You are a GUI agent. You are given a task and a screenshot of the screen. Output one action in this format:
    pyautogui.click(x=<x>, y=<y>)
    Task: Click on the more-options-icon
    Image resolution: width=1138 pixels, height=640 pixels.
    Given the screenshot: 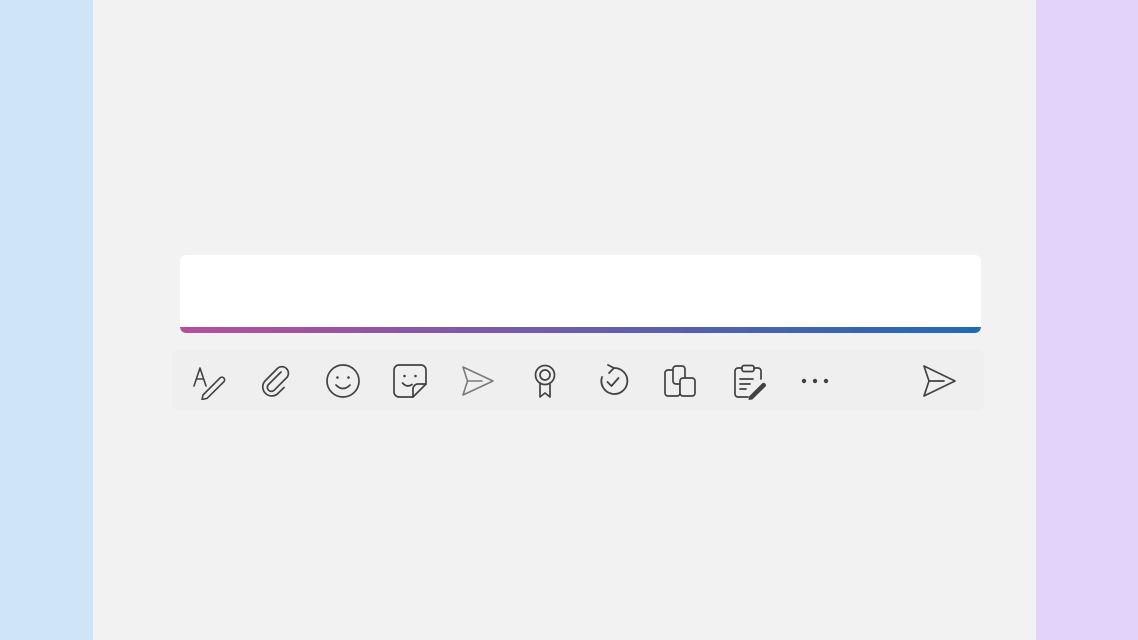 What is the action you would take?
    pyautogui.click(x=815, y=381)
    